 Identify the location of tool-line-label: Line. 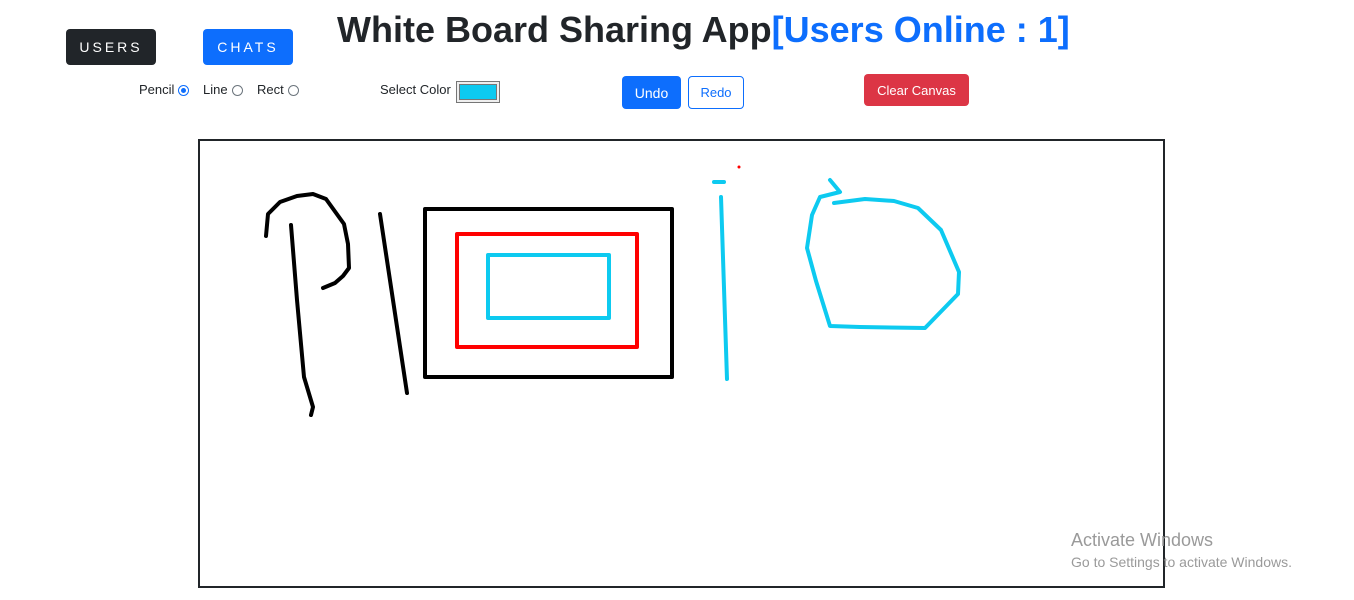
(215, 89).